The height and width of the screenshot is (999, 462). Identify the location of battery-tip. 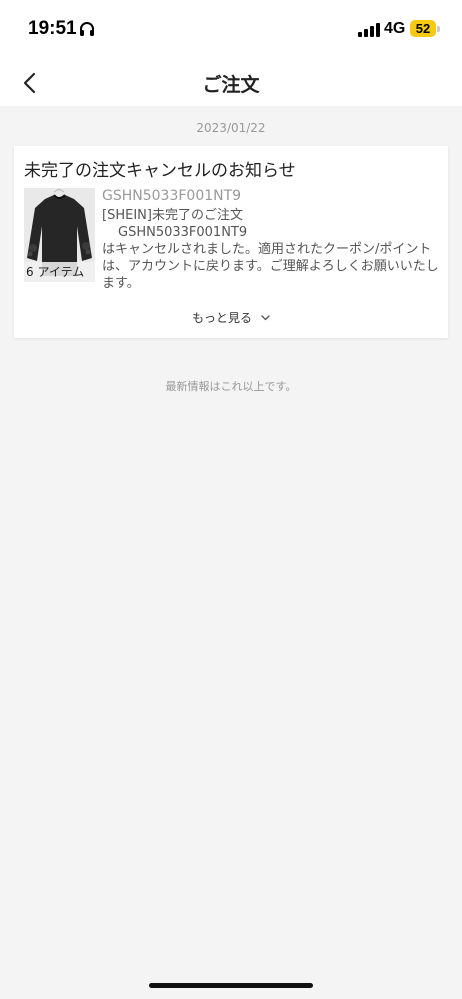
(438, 29).